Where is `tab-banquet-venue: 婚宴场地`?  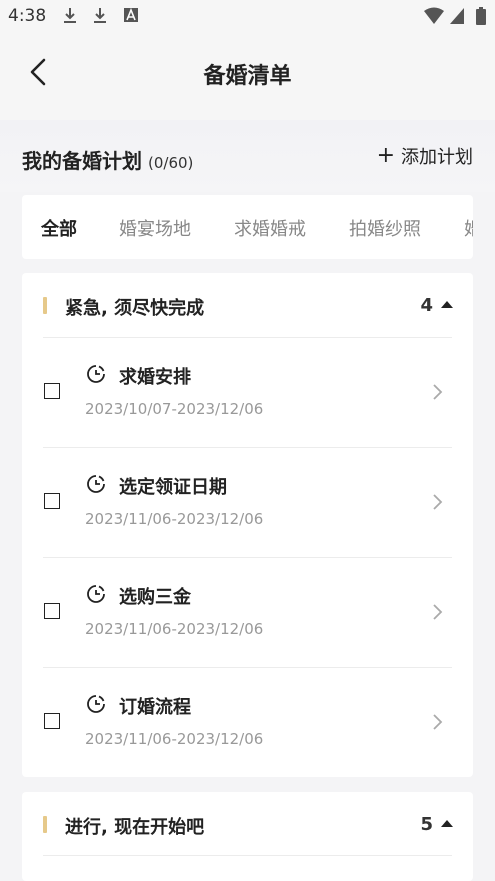
tab-banquet-venue: 婚宴场地 is located at coordinates (155, 228).